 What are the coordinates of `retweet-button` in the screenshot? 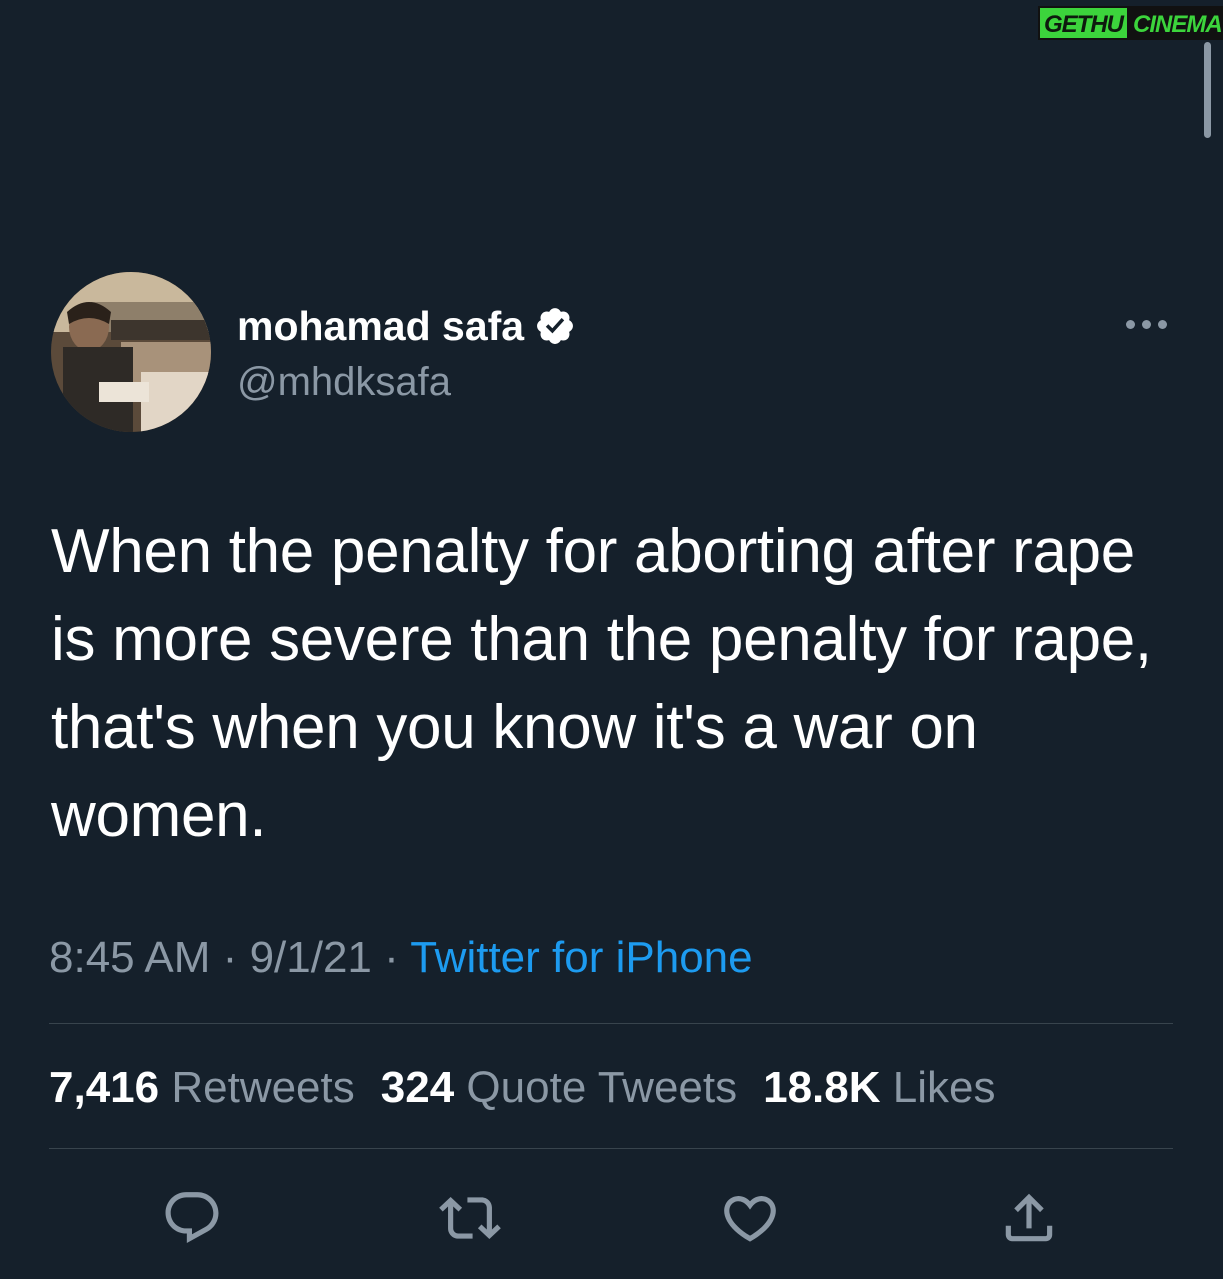 It's located at (470, 1218).